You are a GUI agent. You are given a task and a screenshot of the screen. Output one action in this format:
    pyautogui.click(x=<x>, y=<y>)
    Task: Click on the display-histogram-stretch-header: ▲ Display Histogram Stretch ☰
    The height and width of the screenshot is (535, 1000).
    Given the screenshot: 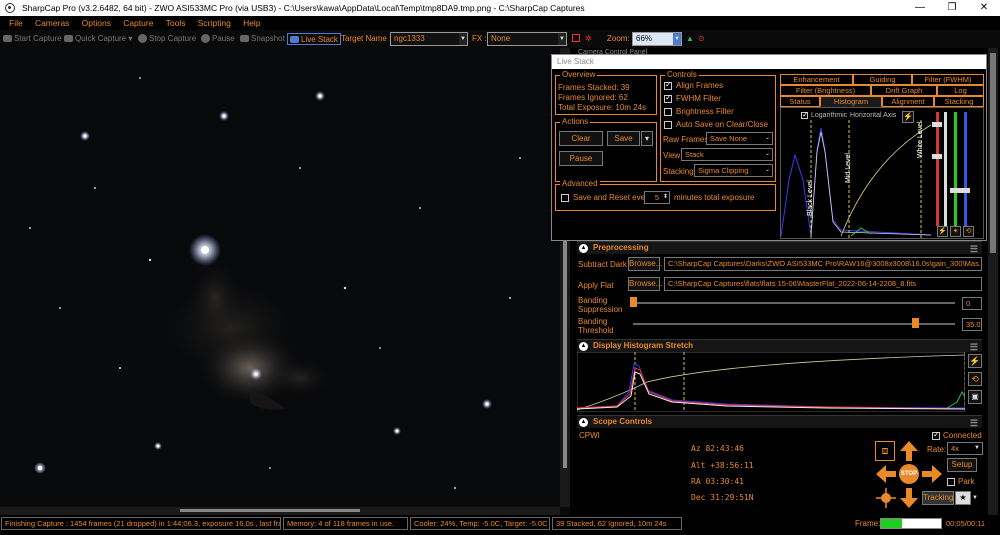 What is the action you would take?
    pyautogui.click(x=779, y=345)
    